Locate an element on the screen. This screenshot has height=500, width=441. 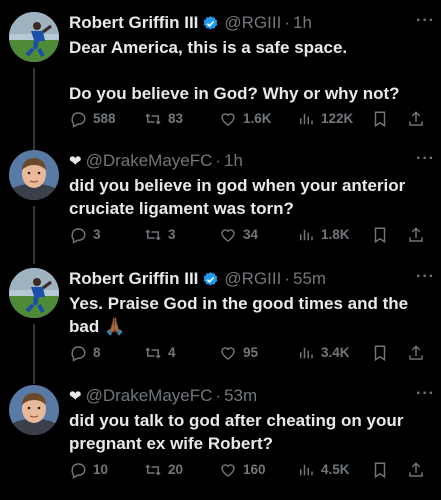
retweet-button: 20 is located at coordinates (163, 470).